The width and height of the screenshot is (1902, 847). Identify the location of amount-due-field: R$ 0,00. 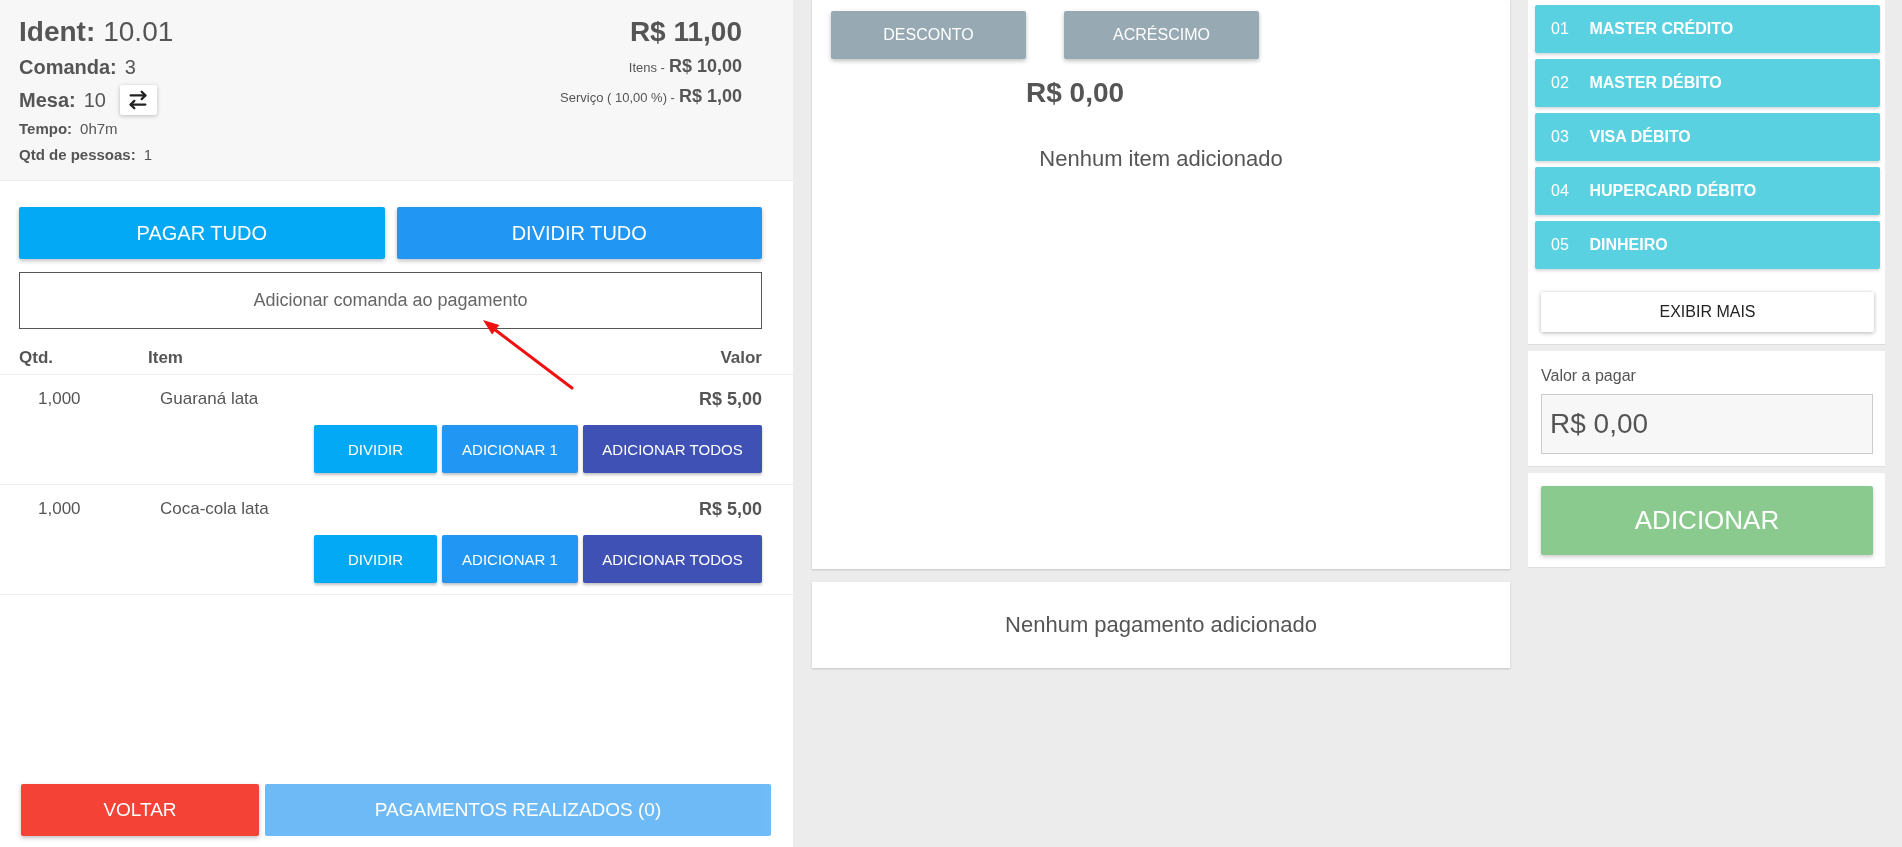
(1707, 424).